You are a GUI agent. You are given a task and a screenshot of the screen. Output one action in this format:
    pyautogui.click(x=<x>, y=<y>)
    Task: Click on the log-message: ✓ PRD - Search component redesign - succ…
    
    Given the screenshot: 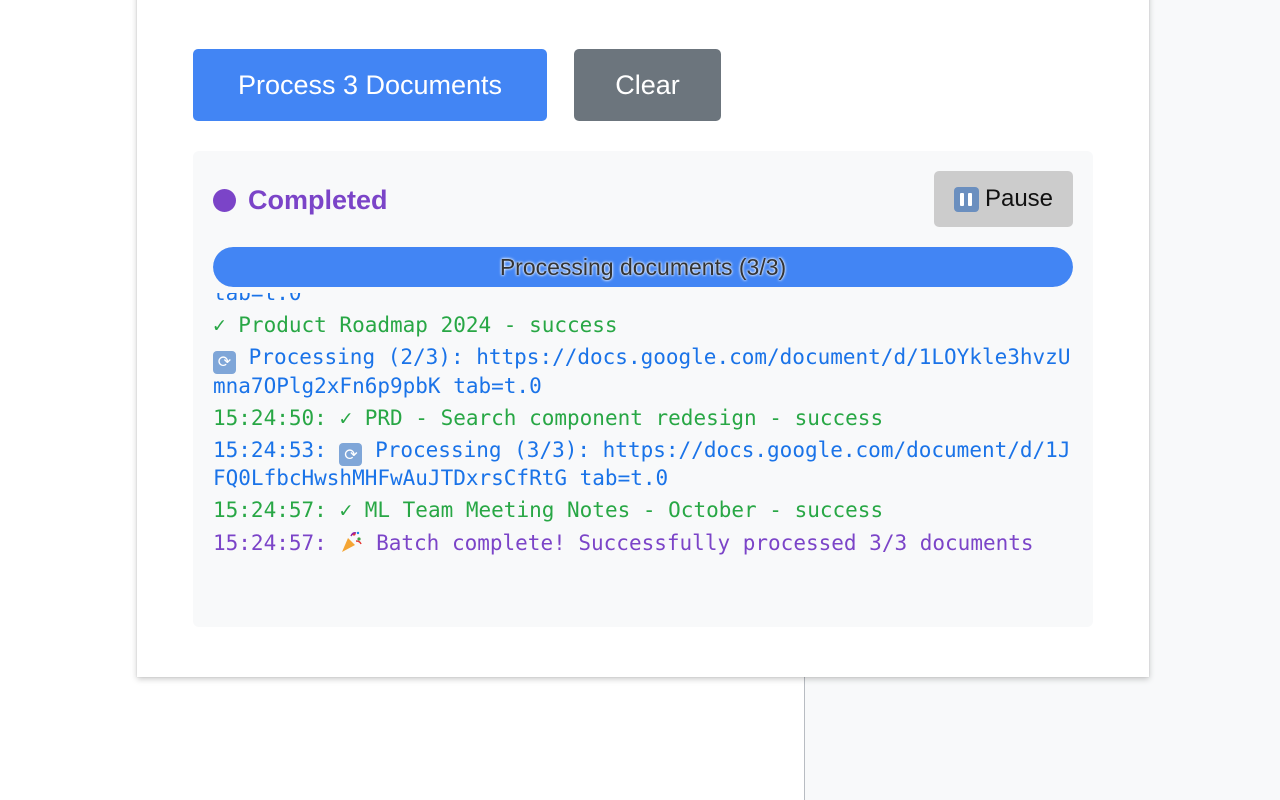 What is the action you would take?
    pyautogui.click(x=611, y=417)
    